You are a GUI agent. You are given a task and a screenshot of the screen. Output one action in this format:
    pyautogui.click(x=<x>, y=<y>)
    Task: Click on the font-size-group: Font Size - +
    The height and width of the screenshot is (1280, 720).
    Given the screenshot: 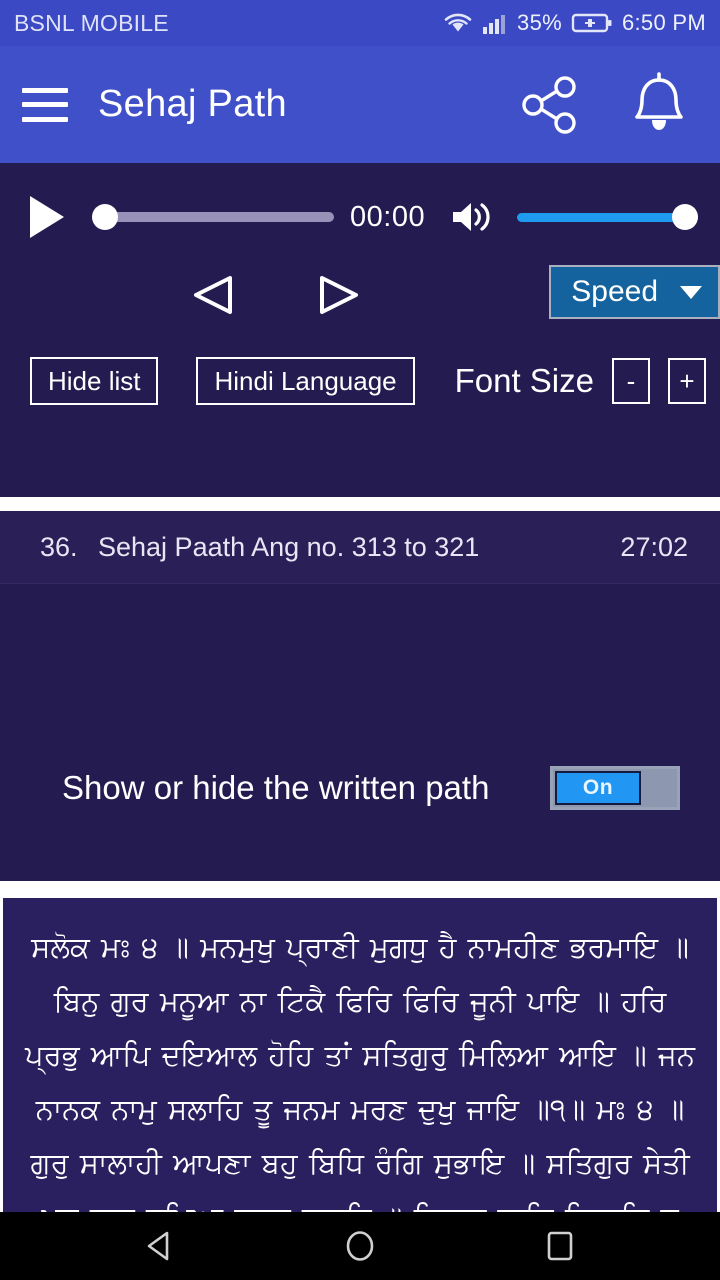 What is the action you would take?
    pyautogui.click(x=580, y=381)
    